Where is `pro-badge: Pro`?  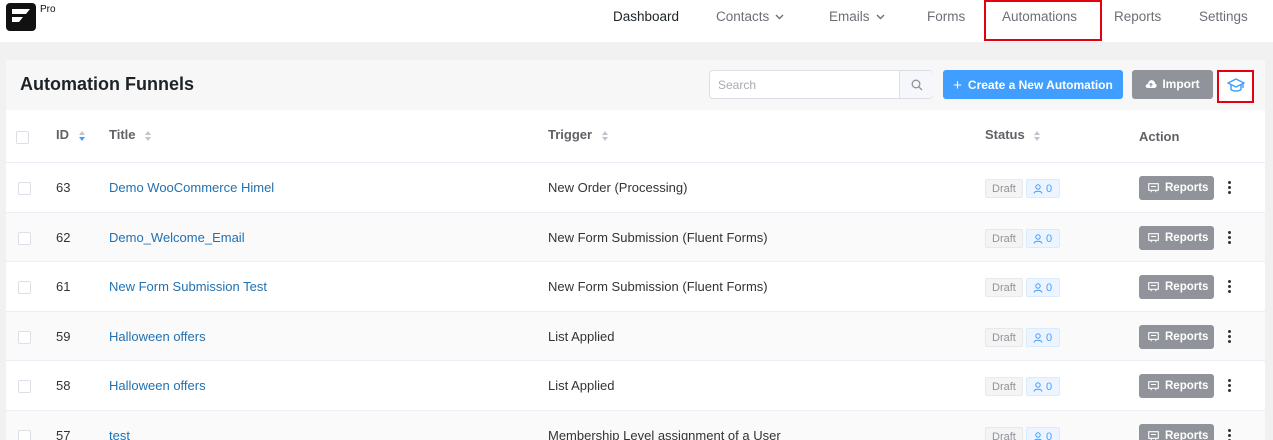 pro-badge: Pro is located at coordinates (48, 9).